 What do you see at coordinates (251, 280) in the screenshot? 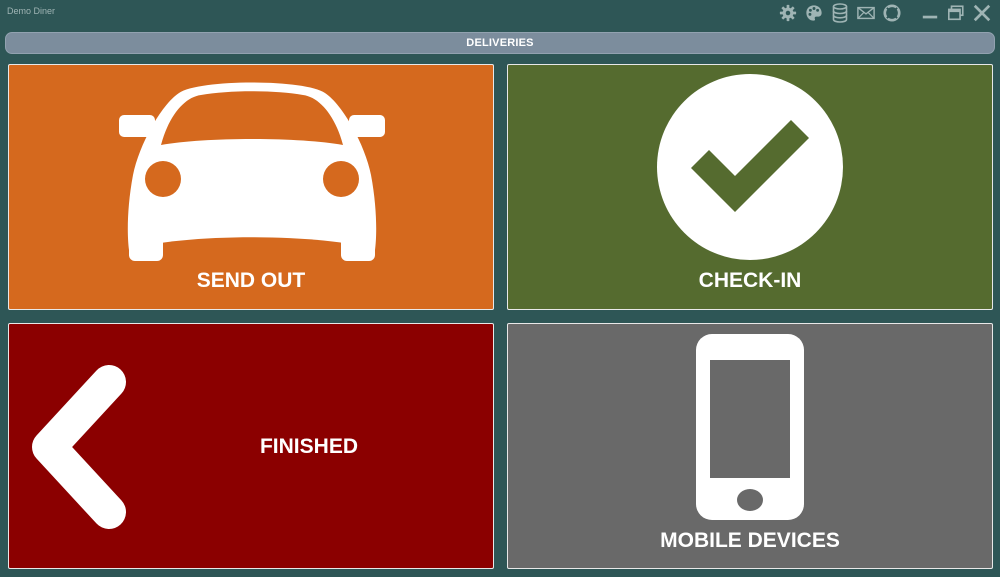
I see `send-out-label: SEND OUT` at bounding box center [251, 280].